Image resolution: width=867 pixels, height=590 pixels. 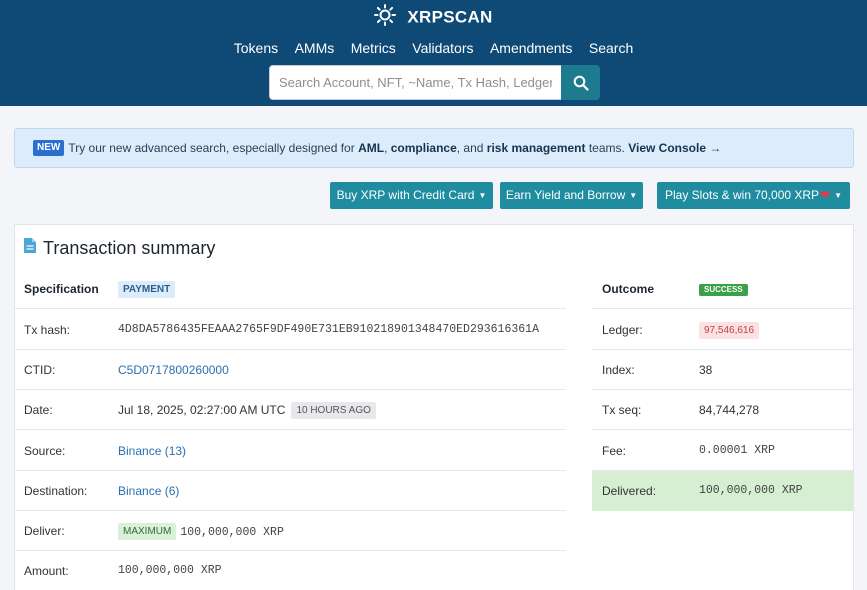 I want to click on brand: XRPSCAN, so click(x=433, y=17).